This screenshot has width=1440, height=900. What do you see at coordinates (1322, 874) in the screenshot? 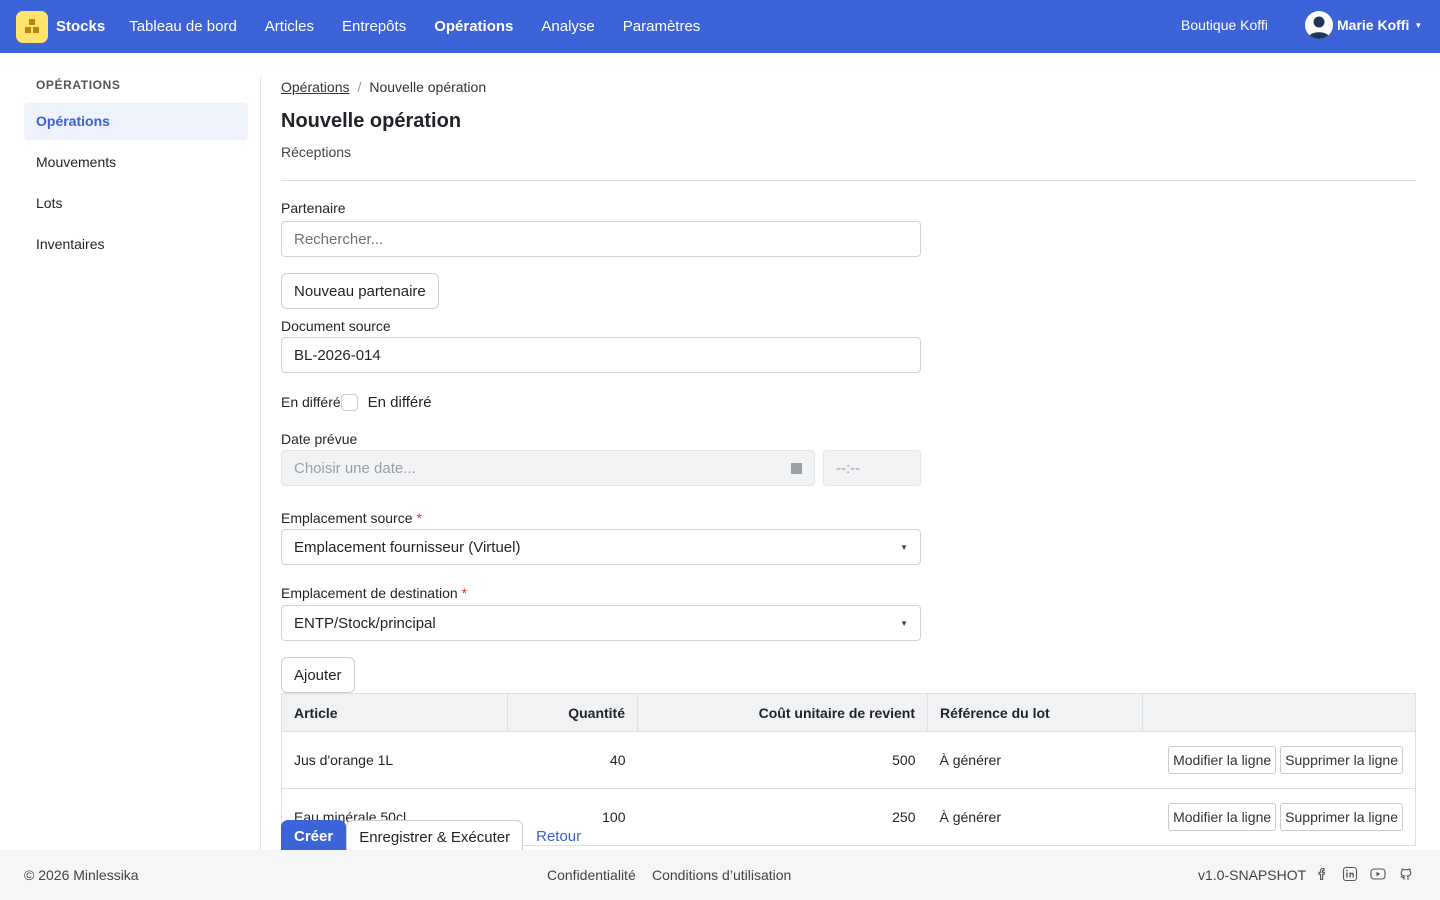
I see `facebook-icon` at bounding box center [1322, 874].